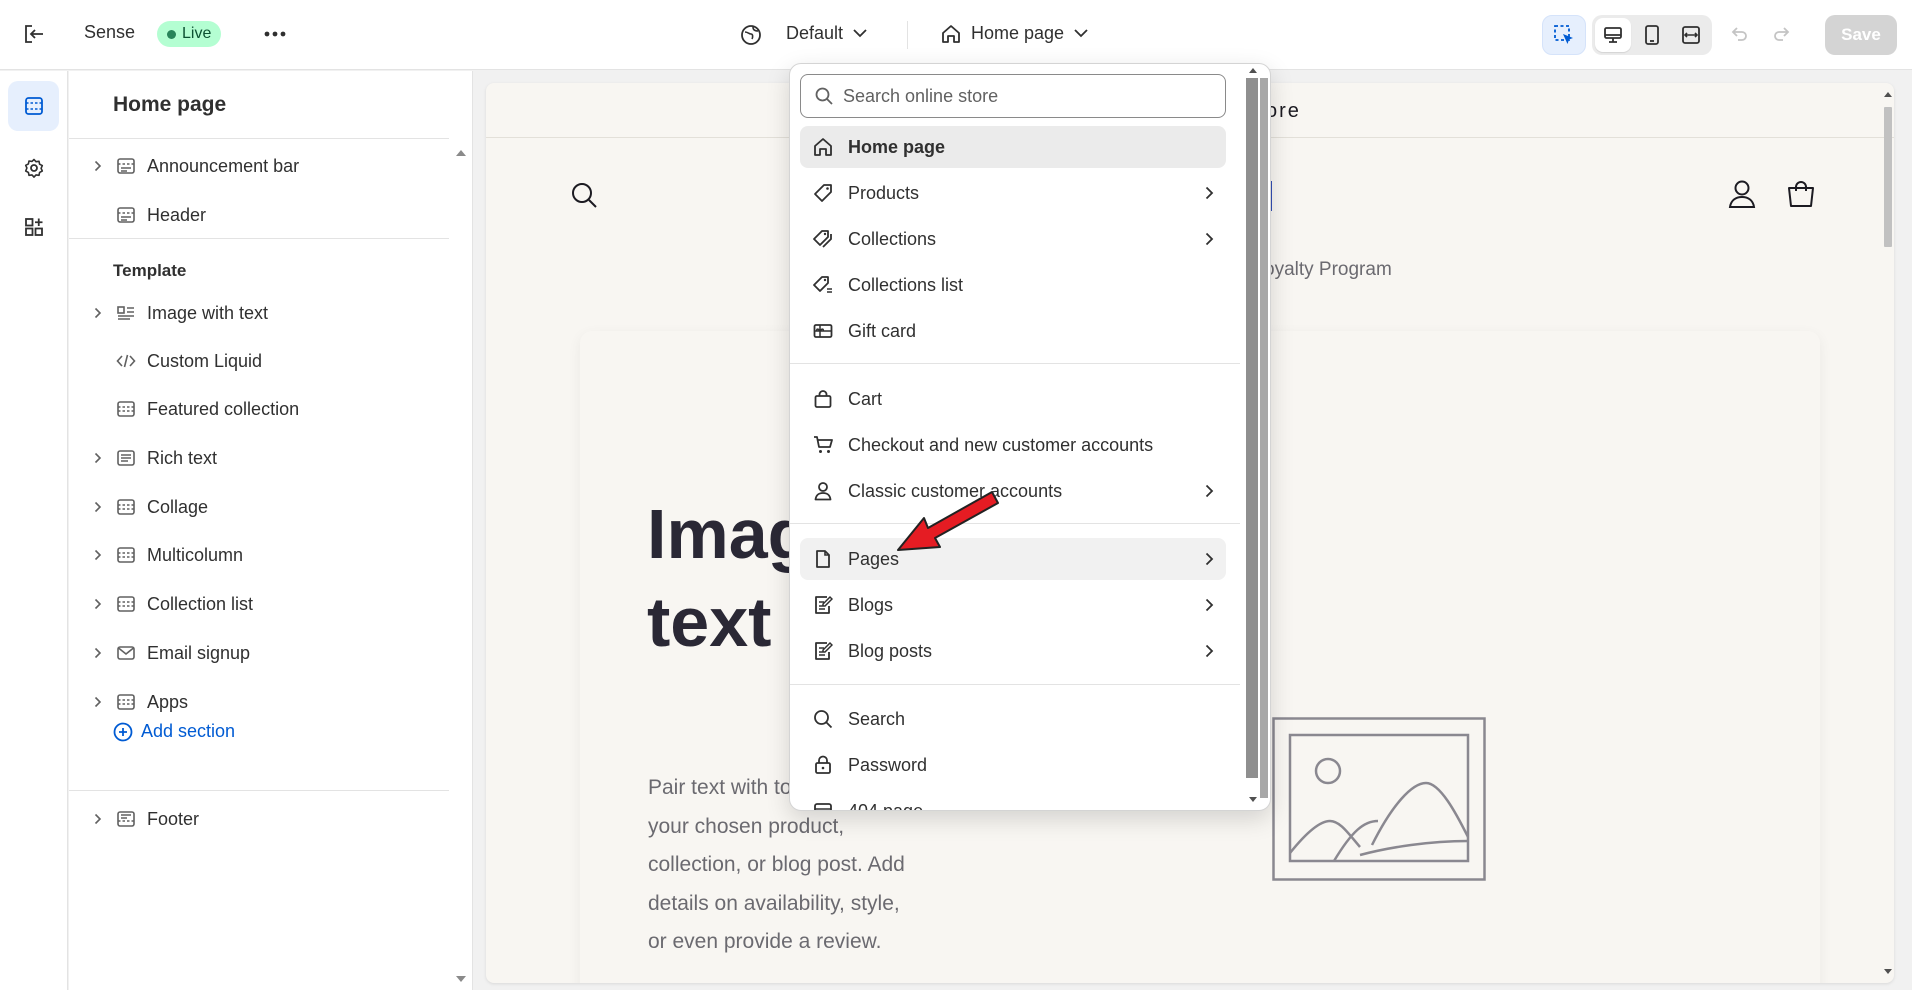 This screenshot has width=1912, height=990. Describe the element at coordinates (208, 312) in the screenshot. I see `section-label: Image with text` at that location.